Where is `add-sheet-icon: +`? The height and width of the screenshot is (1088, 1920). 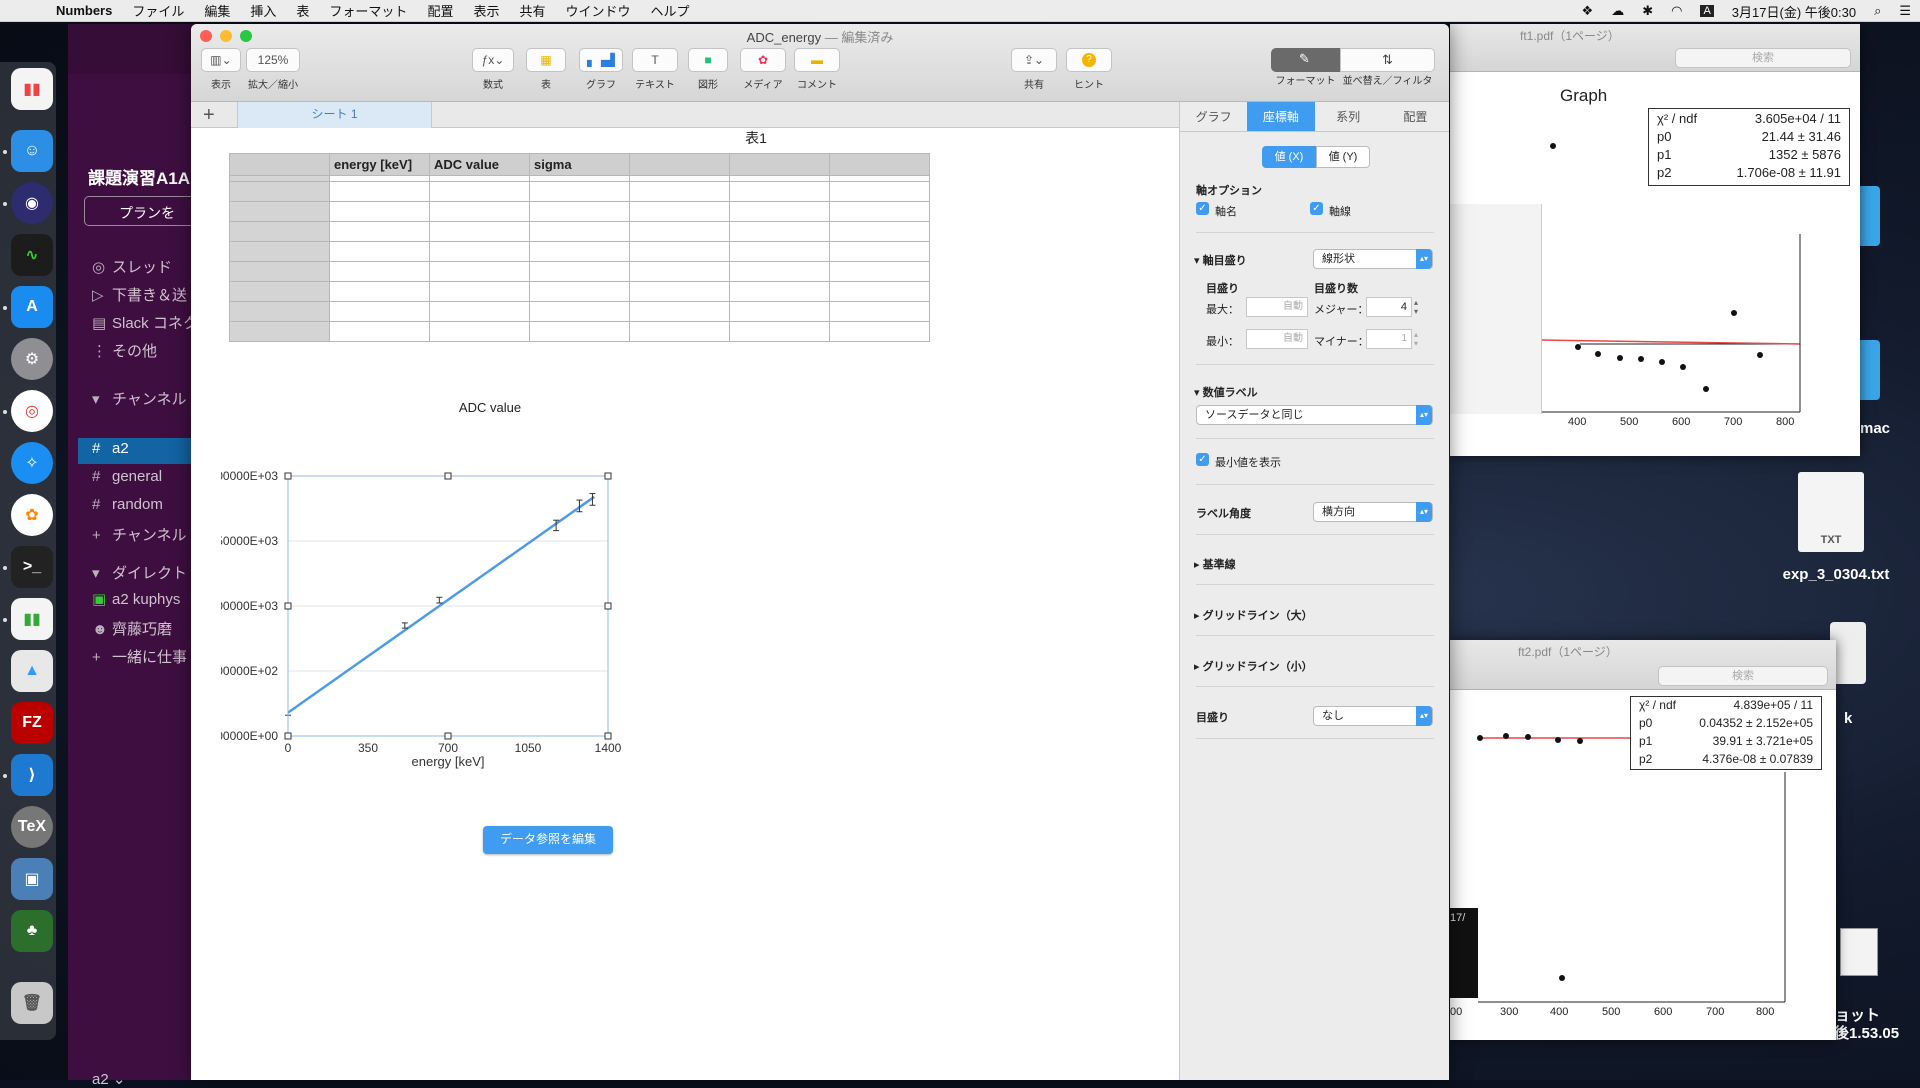 add-sheet-icon: + is located at coordinates (209, 115).